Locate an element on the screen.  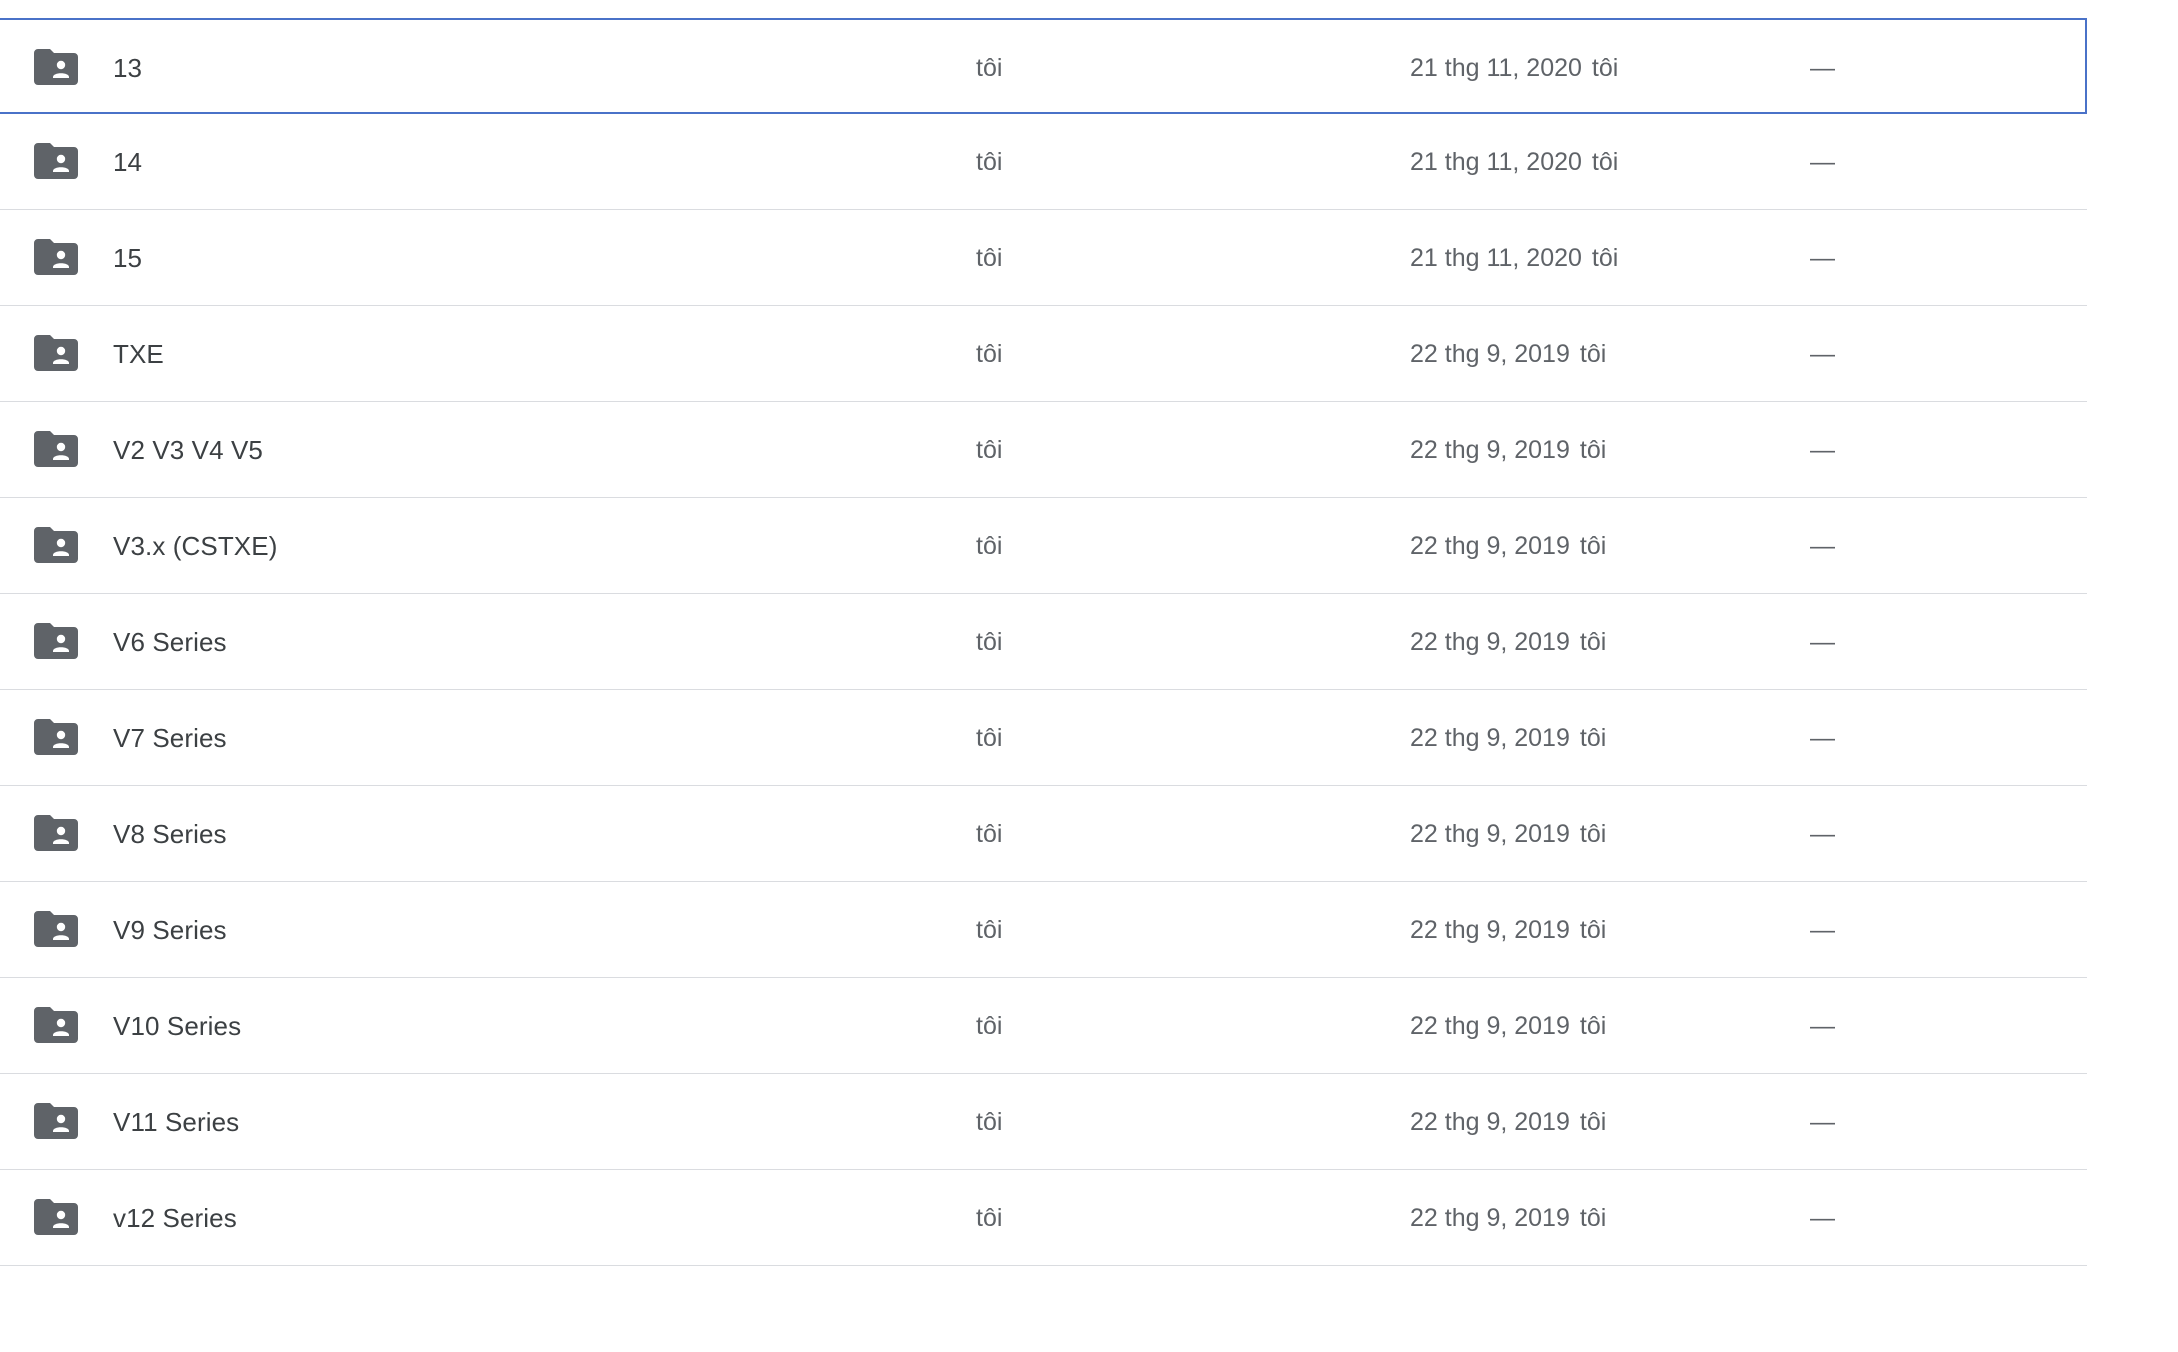
folder-name: 14 is located at coordinates (127, 162).